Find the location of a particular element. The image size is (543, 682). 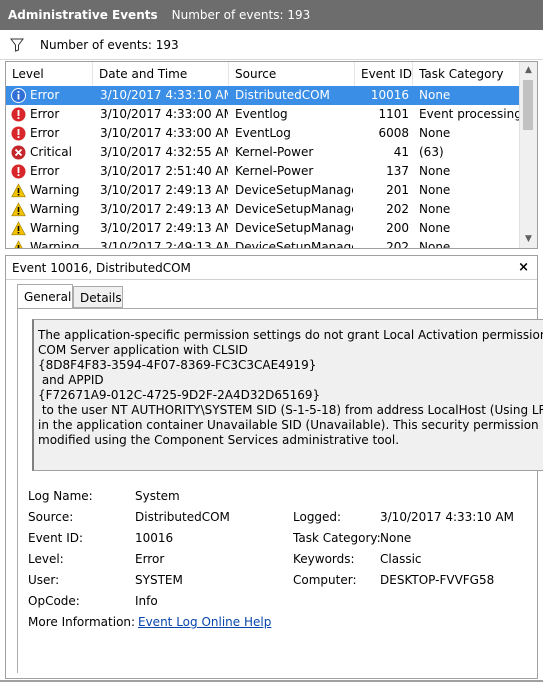

title-event-count: Number of events: 193 is located at coordinates (241, 15).